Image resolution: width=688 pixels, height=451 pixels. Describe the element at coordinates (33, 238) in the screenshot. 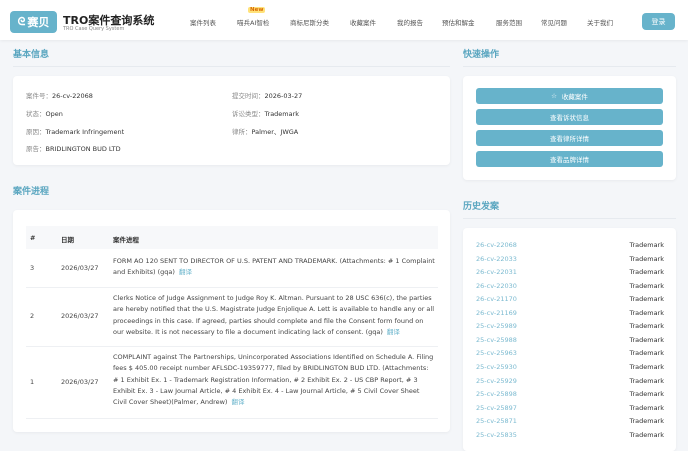

I see `col-number: #` at that location.